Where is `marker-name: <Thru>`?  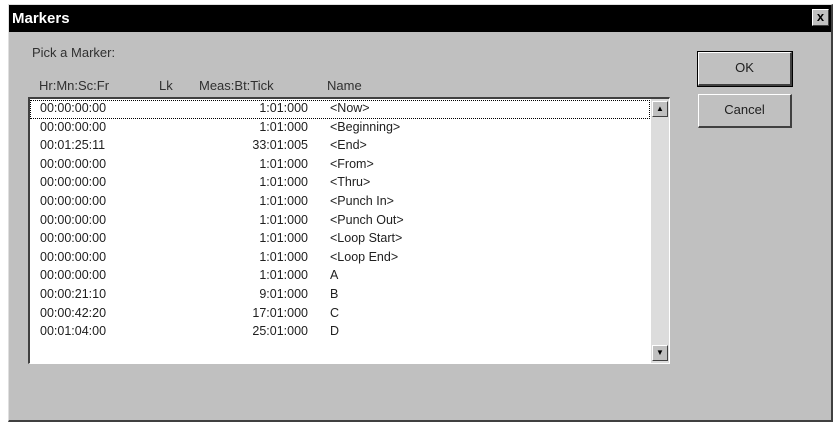
marker-name: <Thru> is located at coordinates (350, 182).